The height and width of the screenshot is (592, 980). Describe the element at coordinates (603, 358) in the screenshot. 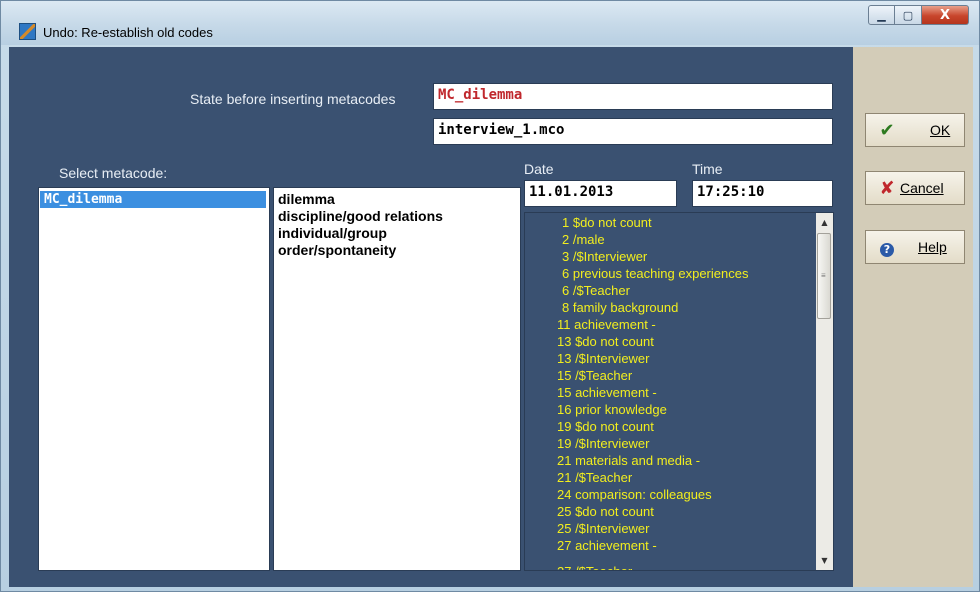

I see `log-line: 13 /$Interviewer` at that location.